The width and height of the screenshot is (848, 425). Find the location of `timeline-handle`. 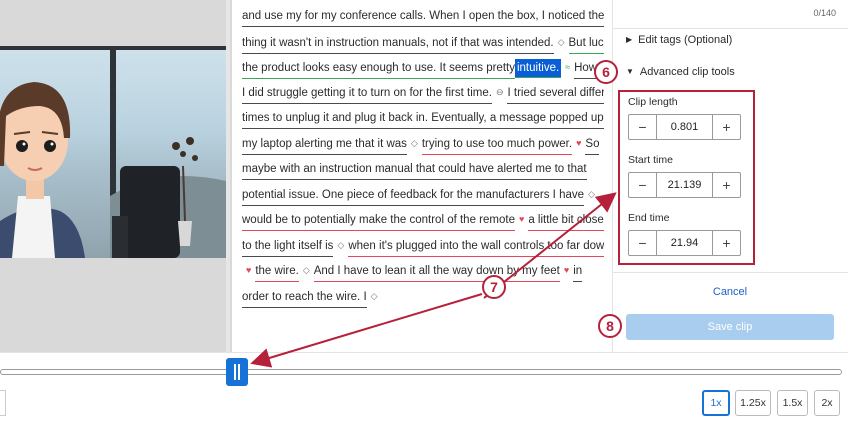

timeline-handle is located at coordinates (237, 372).